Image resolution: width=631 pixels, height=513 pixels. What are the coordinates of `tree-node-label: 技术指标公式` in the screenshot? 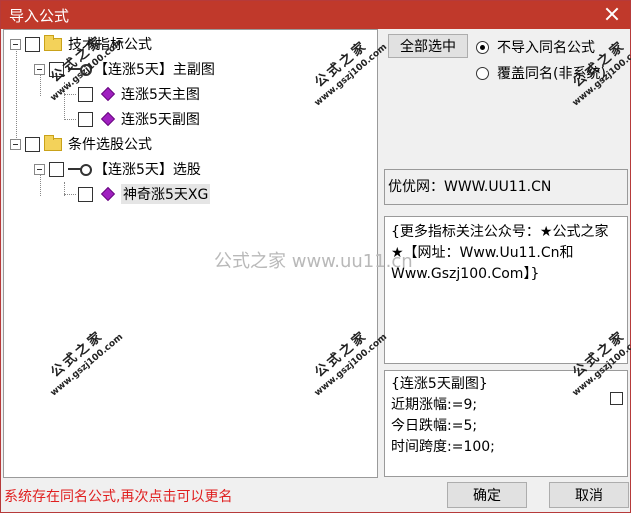 It's located at (110, 45).